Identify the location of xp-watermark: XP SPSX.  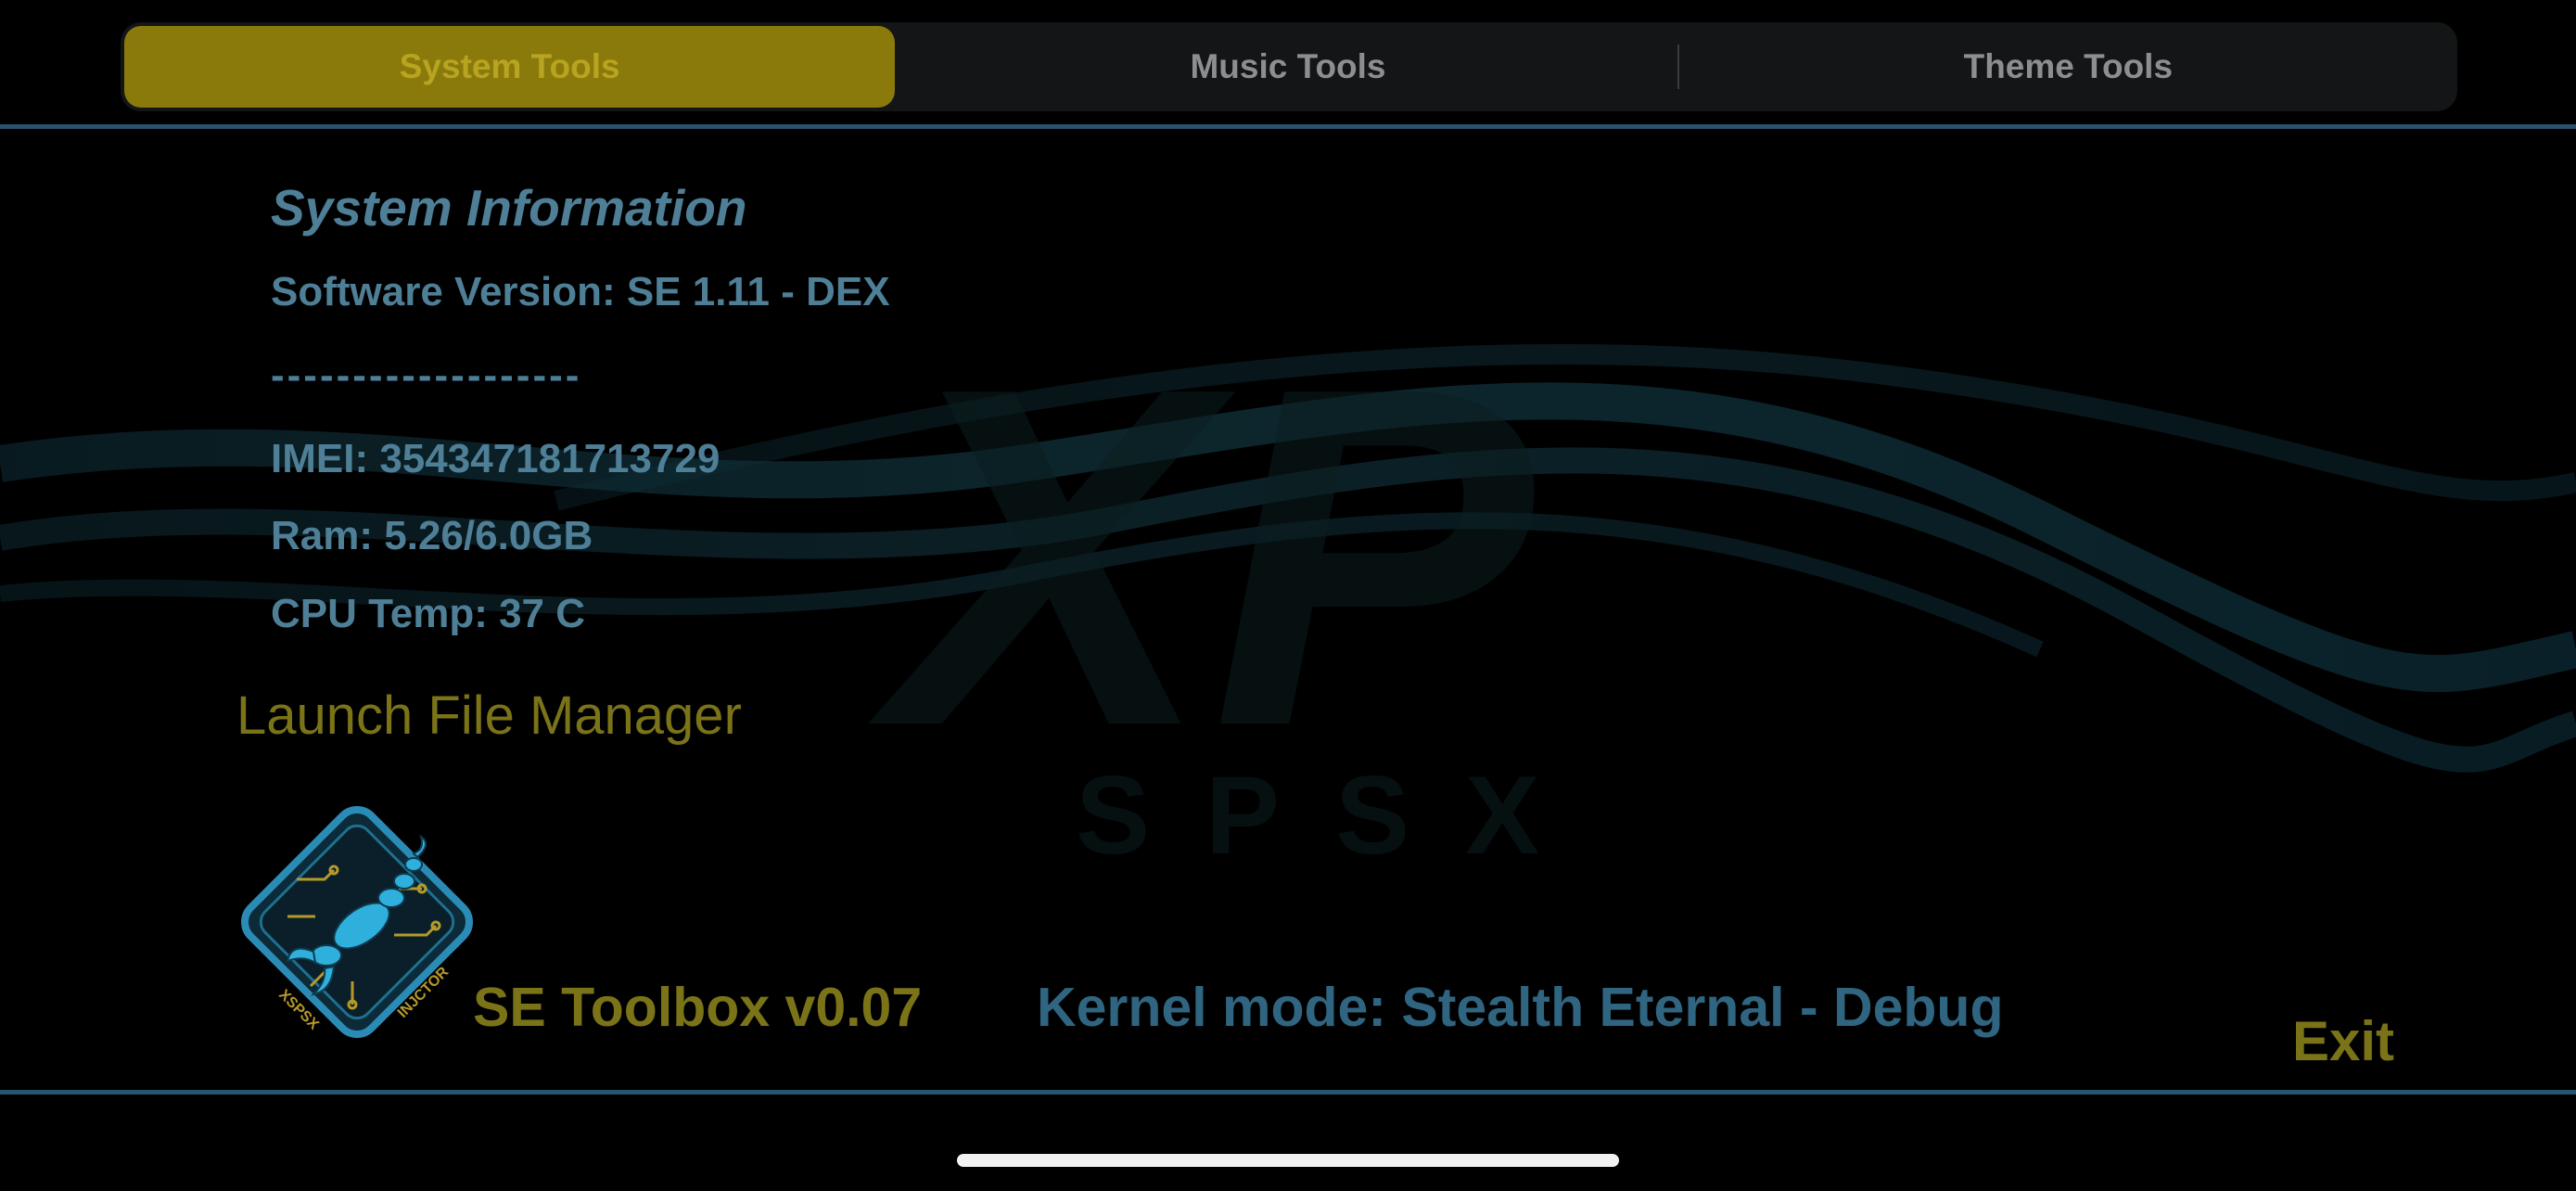
(1231, 582).